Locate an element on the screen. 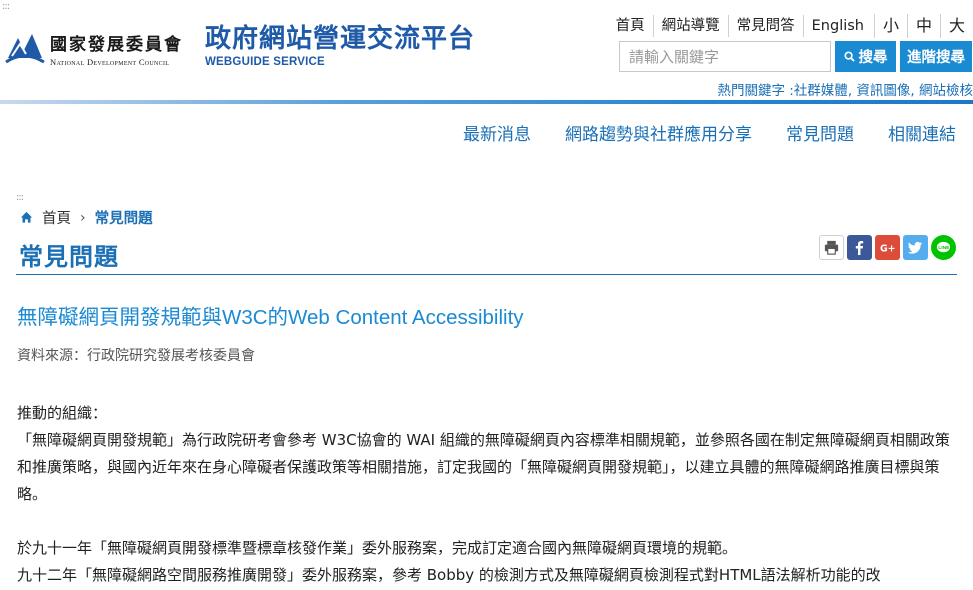 The image size is (973, 590). line-share-button: LINE is located at coordinates (943, 247).